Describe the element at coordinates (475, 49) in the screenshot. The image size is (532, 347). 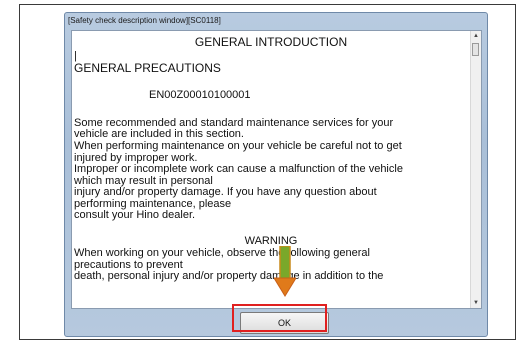
I see `scroll-thumb` at that location.